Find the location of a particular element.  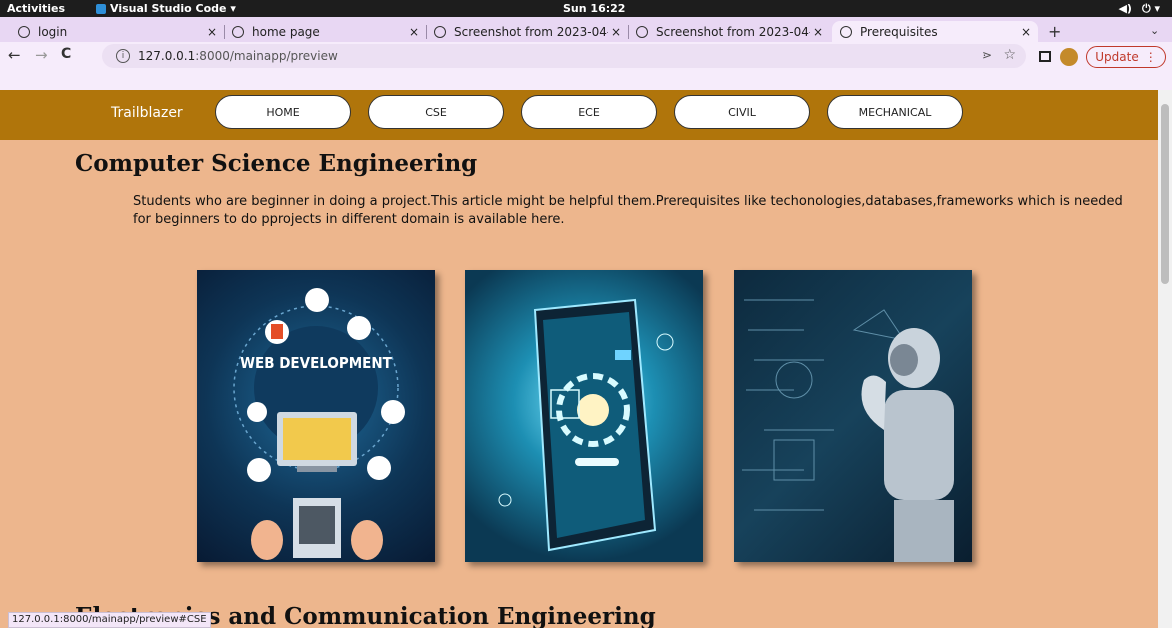

mobile-technology-image is located at coordinates (584, 416).